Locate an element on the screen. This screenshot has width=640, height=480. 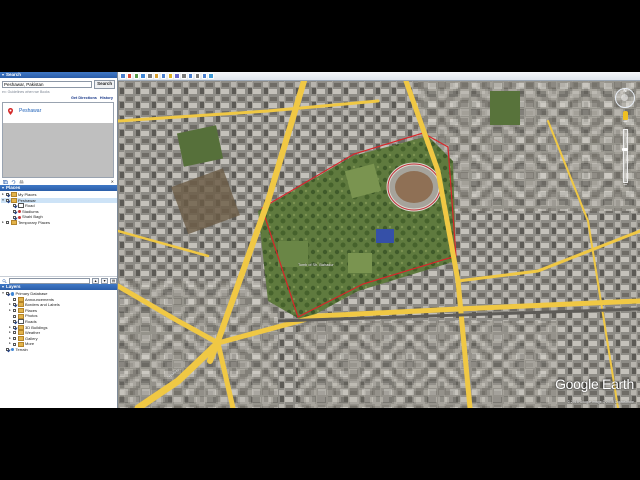
polygon-icon is located at coordinates (136, 76).